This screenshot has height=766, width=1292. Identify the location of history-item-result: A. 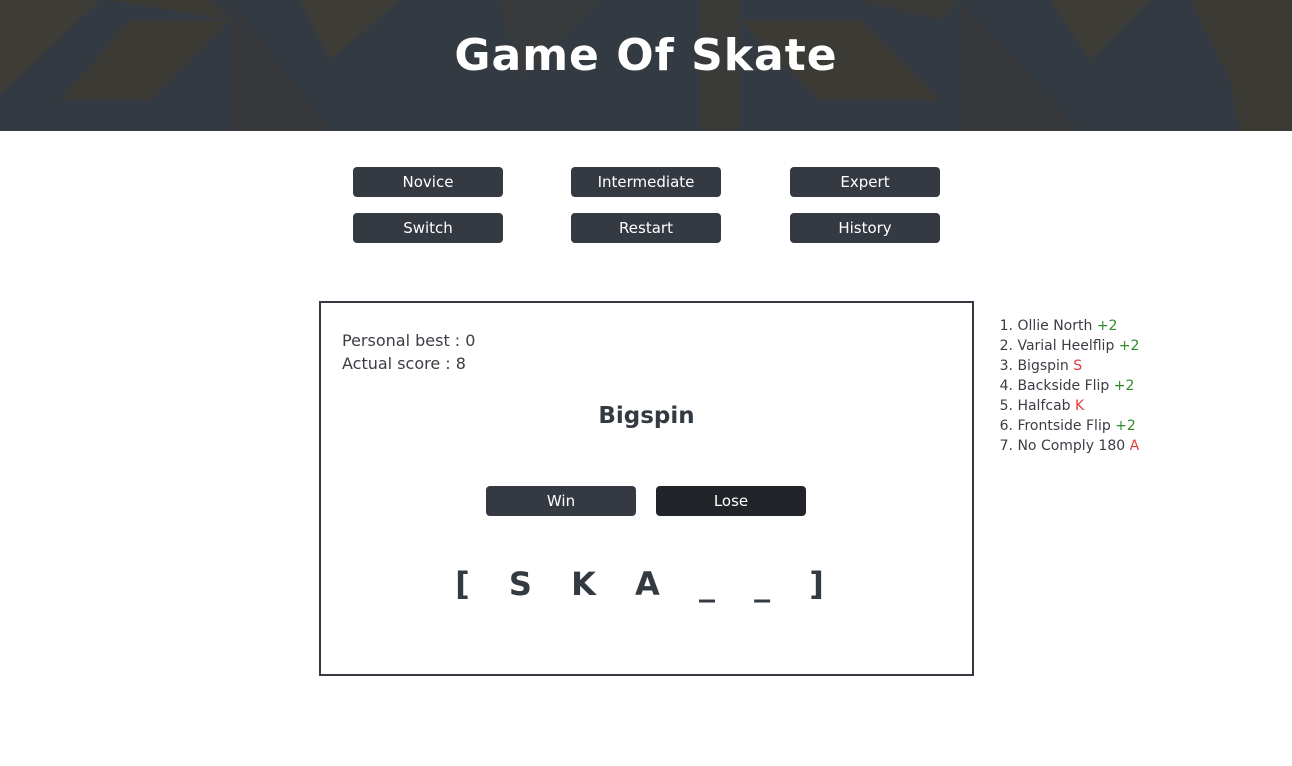
(1134, 446).